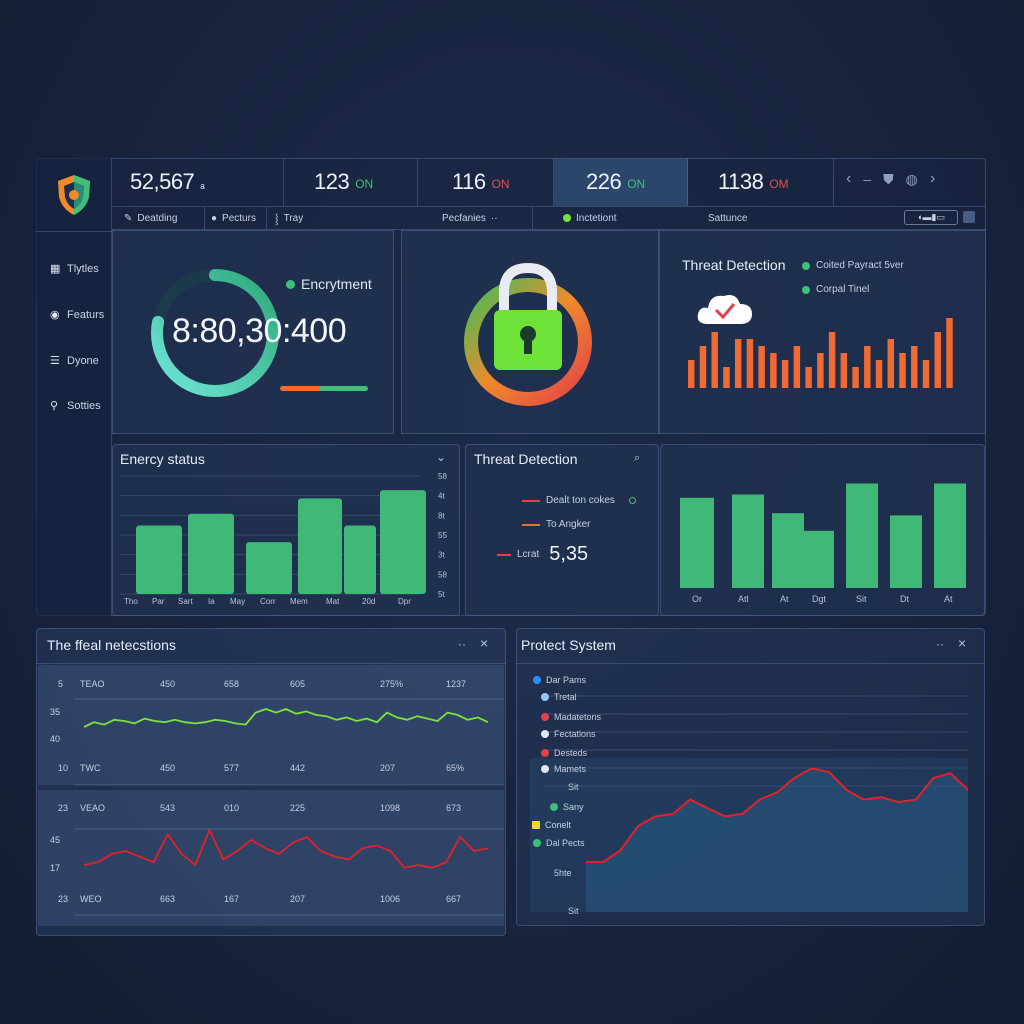 The height and width of the screenshot is (1024, 1024). What do you see at coordinates (574, 218) in the screenshot?
I see `tab-inctetiont: Inctetiont` at bounding box center [574, 218].